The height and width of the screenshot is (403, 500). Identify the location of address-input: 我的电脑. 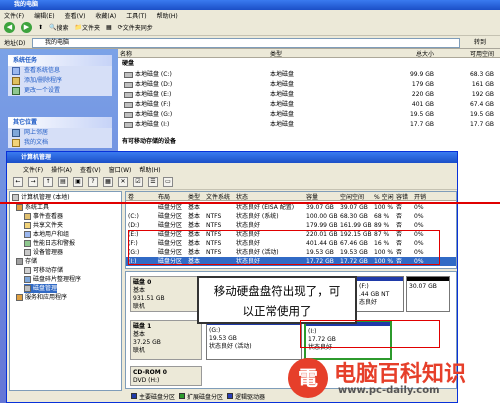
(246, 43).